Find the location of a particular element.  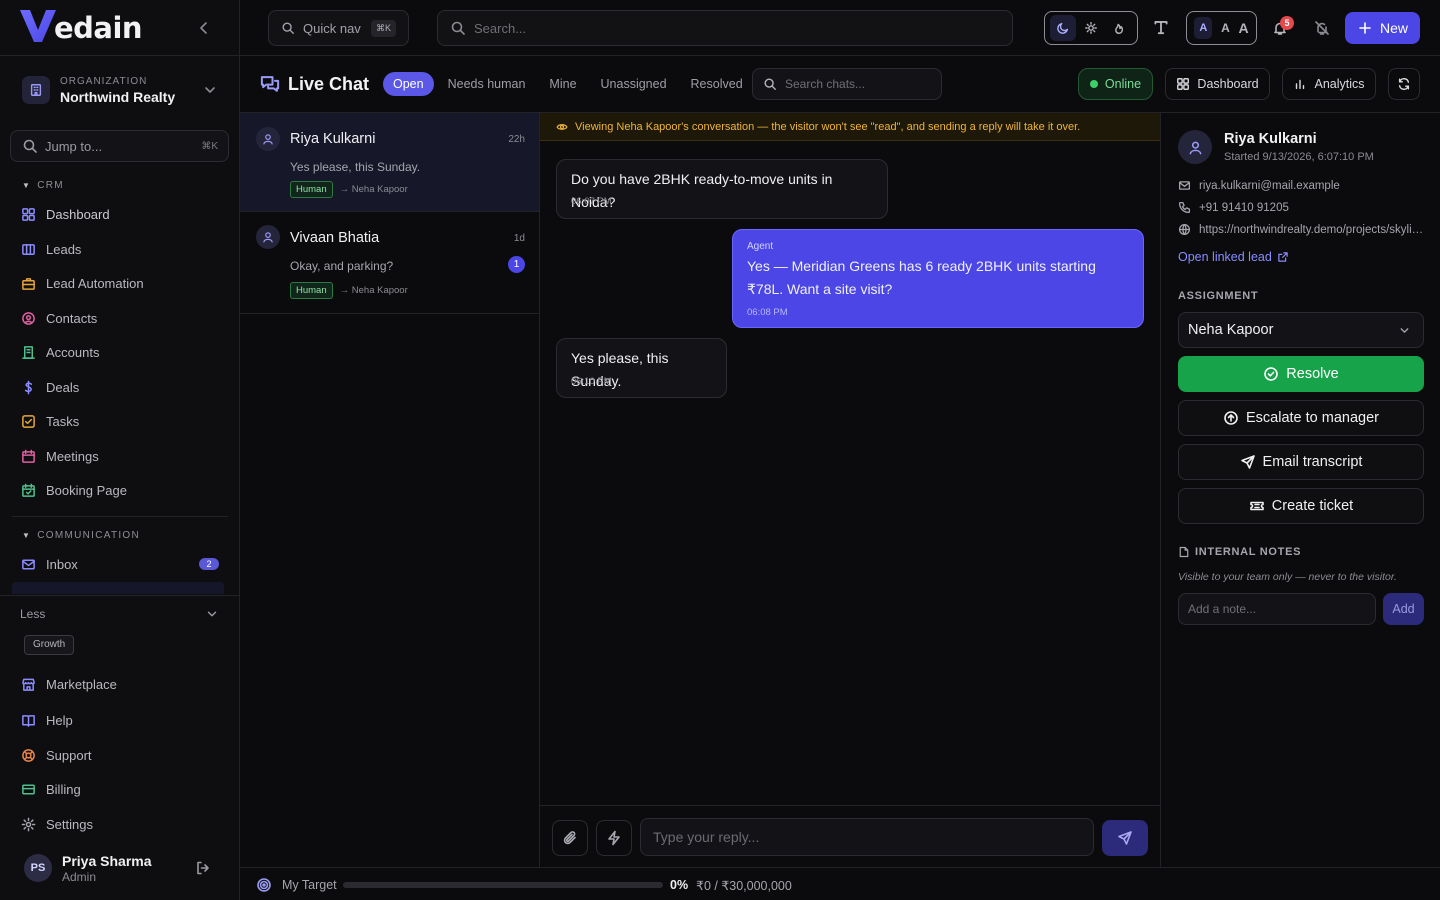

building-icon is located at coordinates (28, 352).